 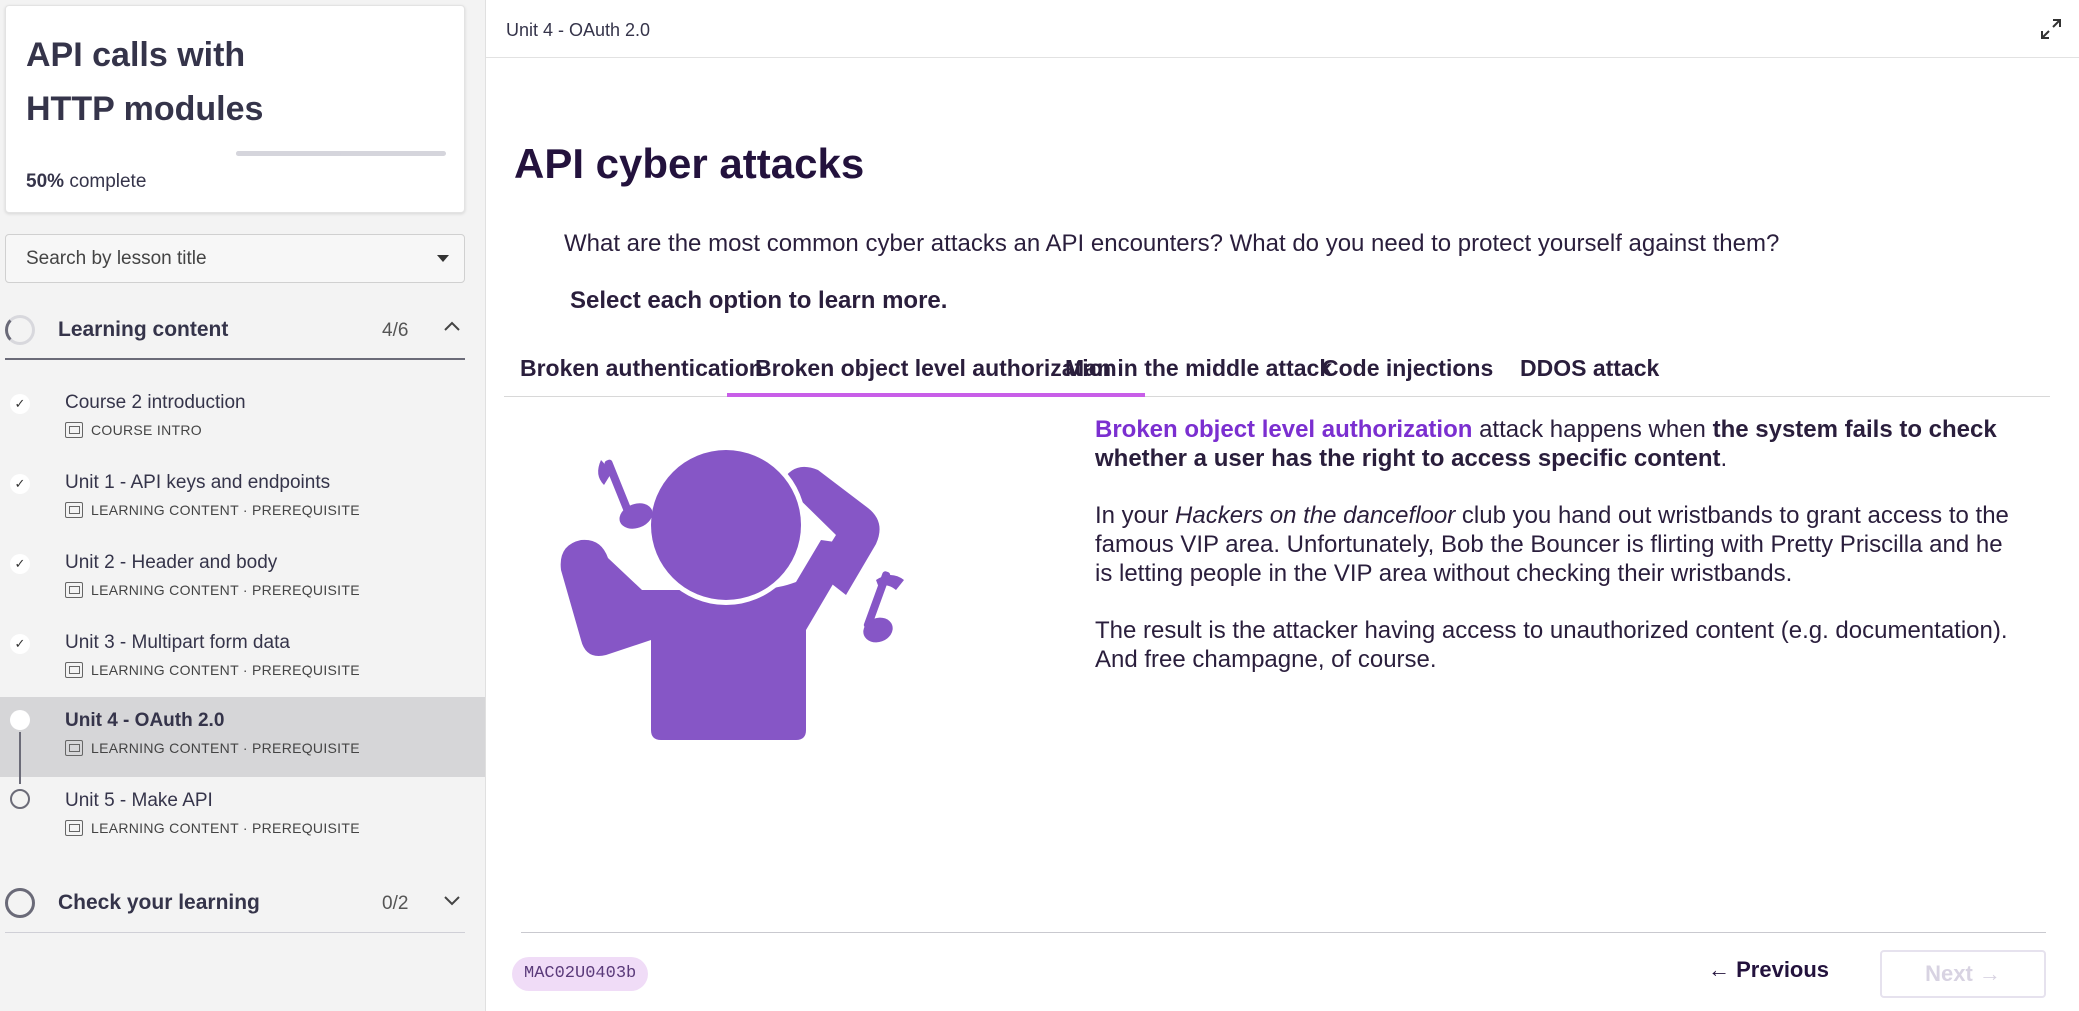 What do you see at coordinates (20, 903) in the screenshot?
I see `empty-ring-icon` at bounding box center [20, 903].